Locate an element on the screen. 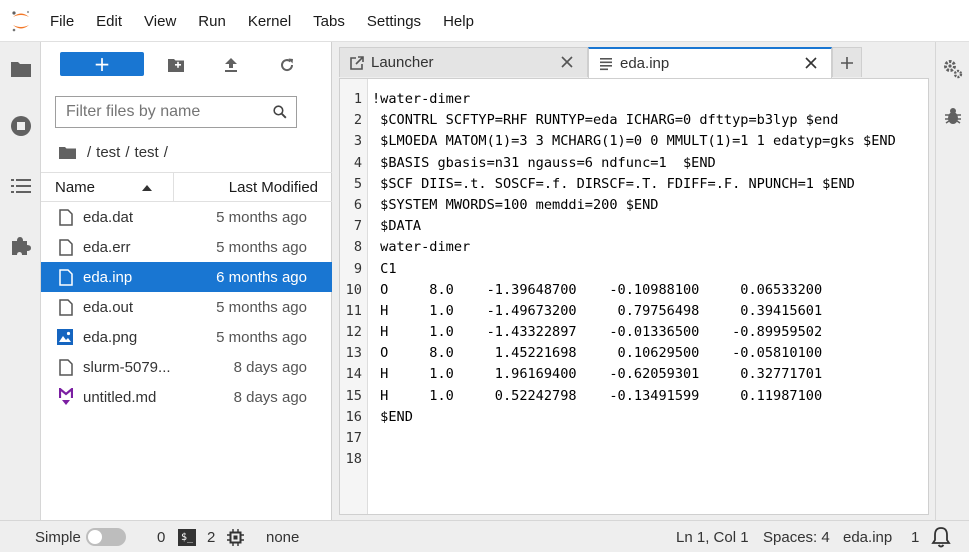  running-sessions-tab is located at coordinates (20, 126).